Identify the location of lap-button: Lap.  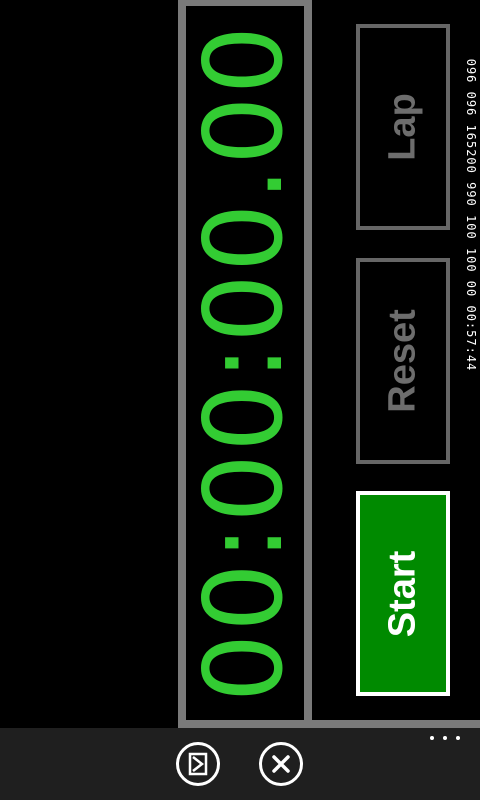
(403, 127).